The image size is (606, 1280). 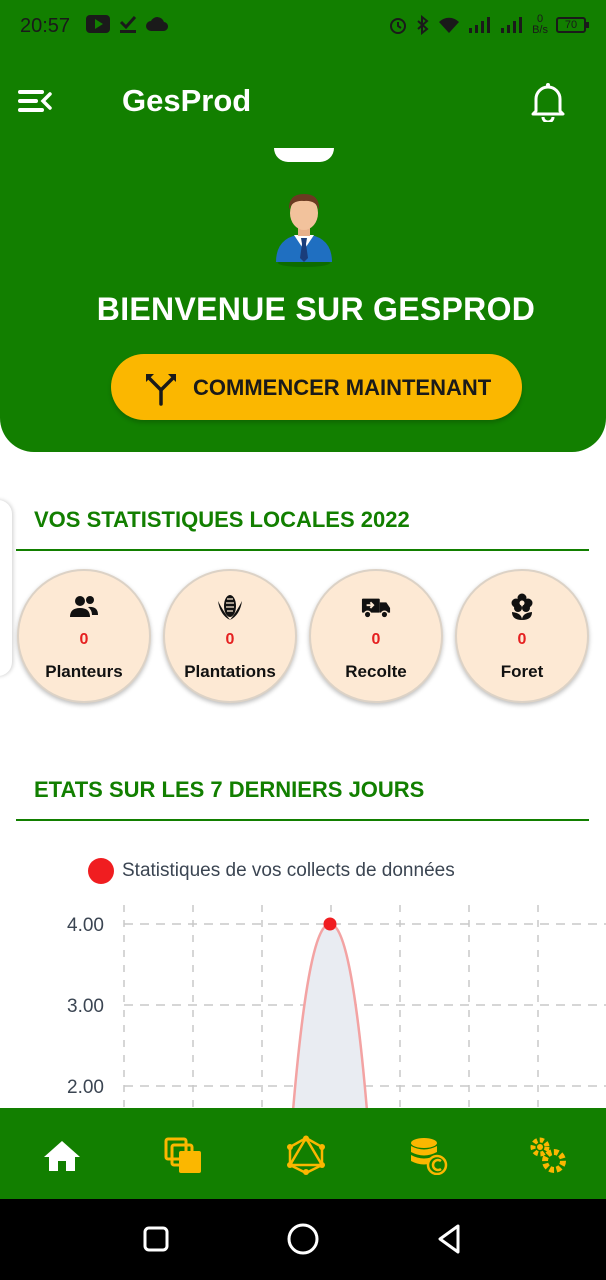 What do you see at coordinates (304, 155) in the screenshot?
I see `hero-notch` at bounding box center [304, 155].